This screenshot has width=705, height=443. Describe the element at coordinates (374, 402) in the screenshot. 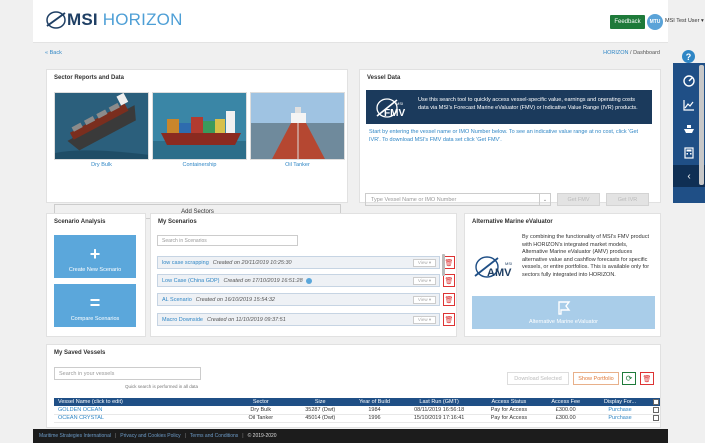

I see `column-header: Year of Build` at that location.